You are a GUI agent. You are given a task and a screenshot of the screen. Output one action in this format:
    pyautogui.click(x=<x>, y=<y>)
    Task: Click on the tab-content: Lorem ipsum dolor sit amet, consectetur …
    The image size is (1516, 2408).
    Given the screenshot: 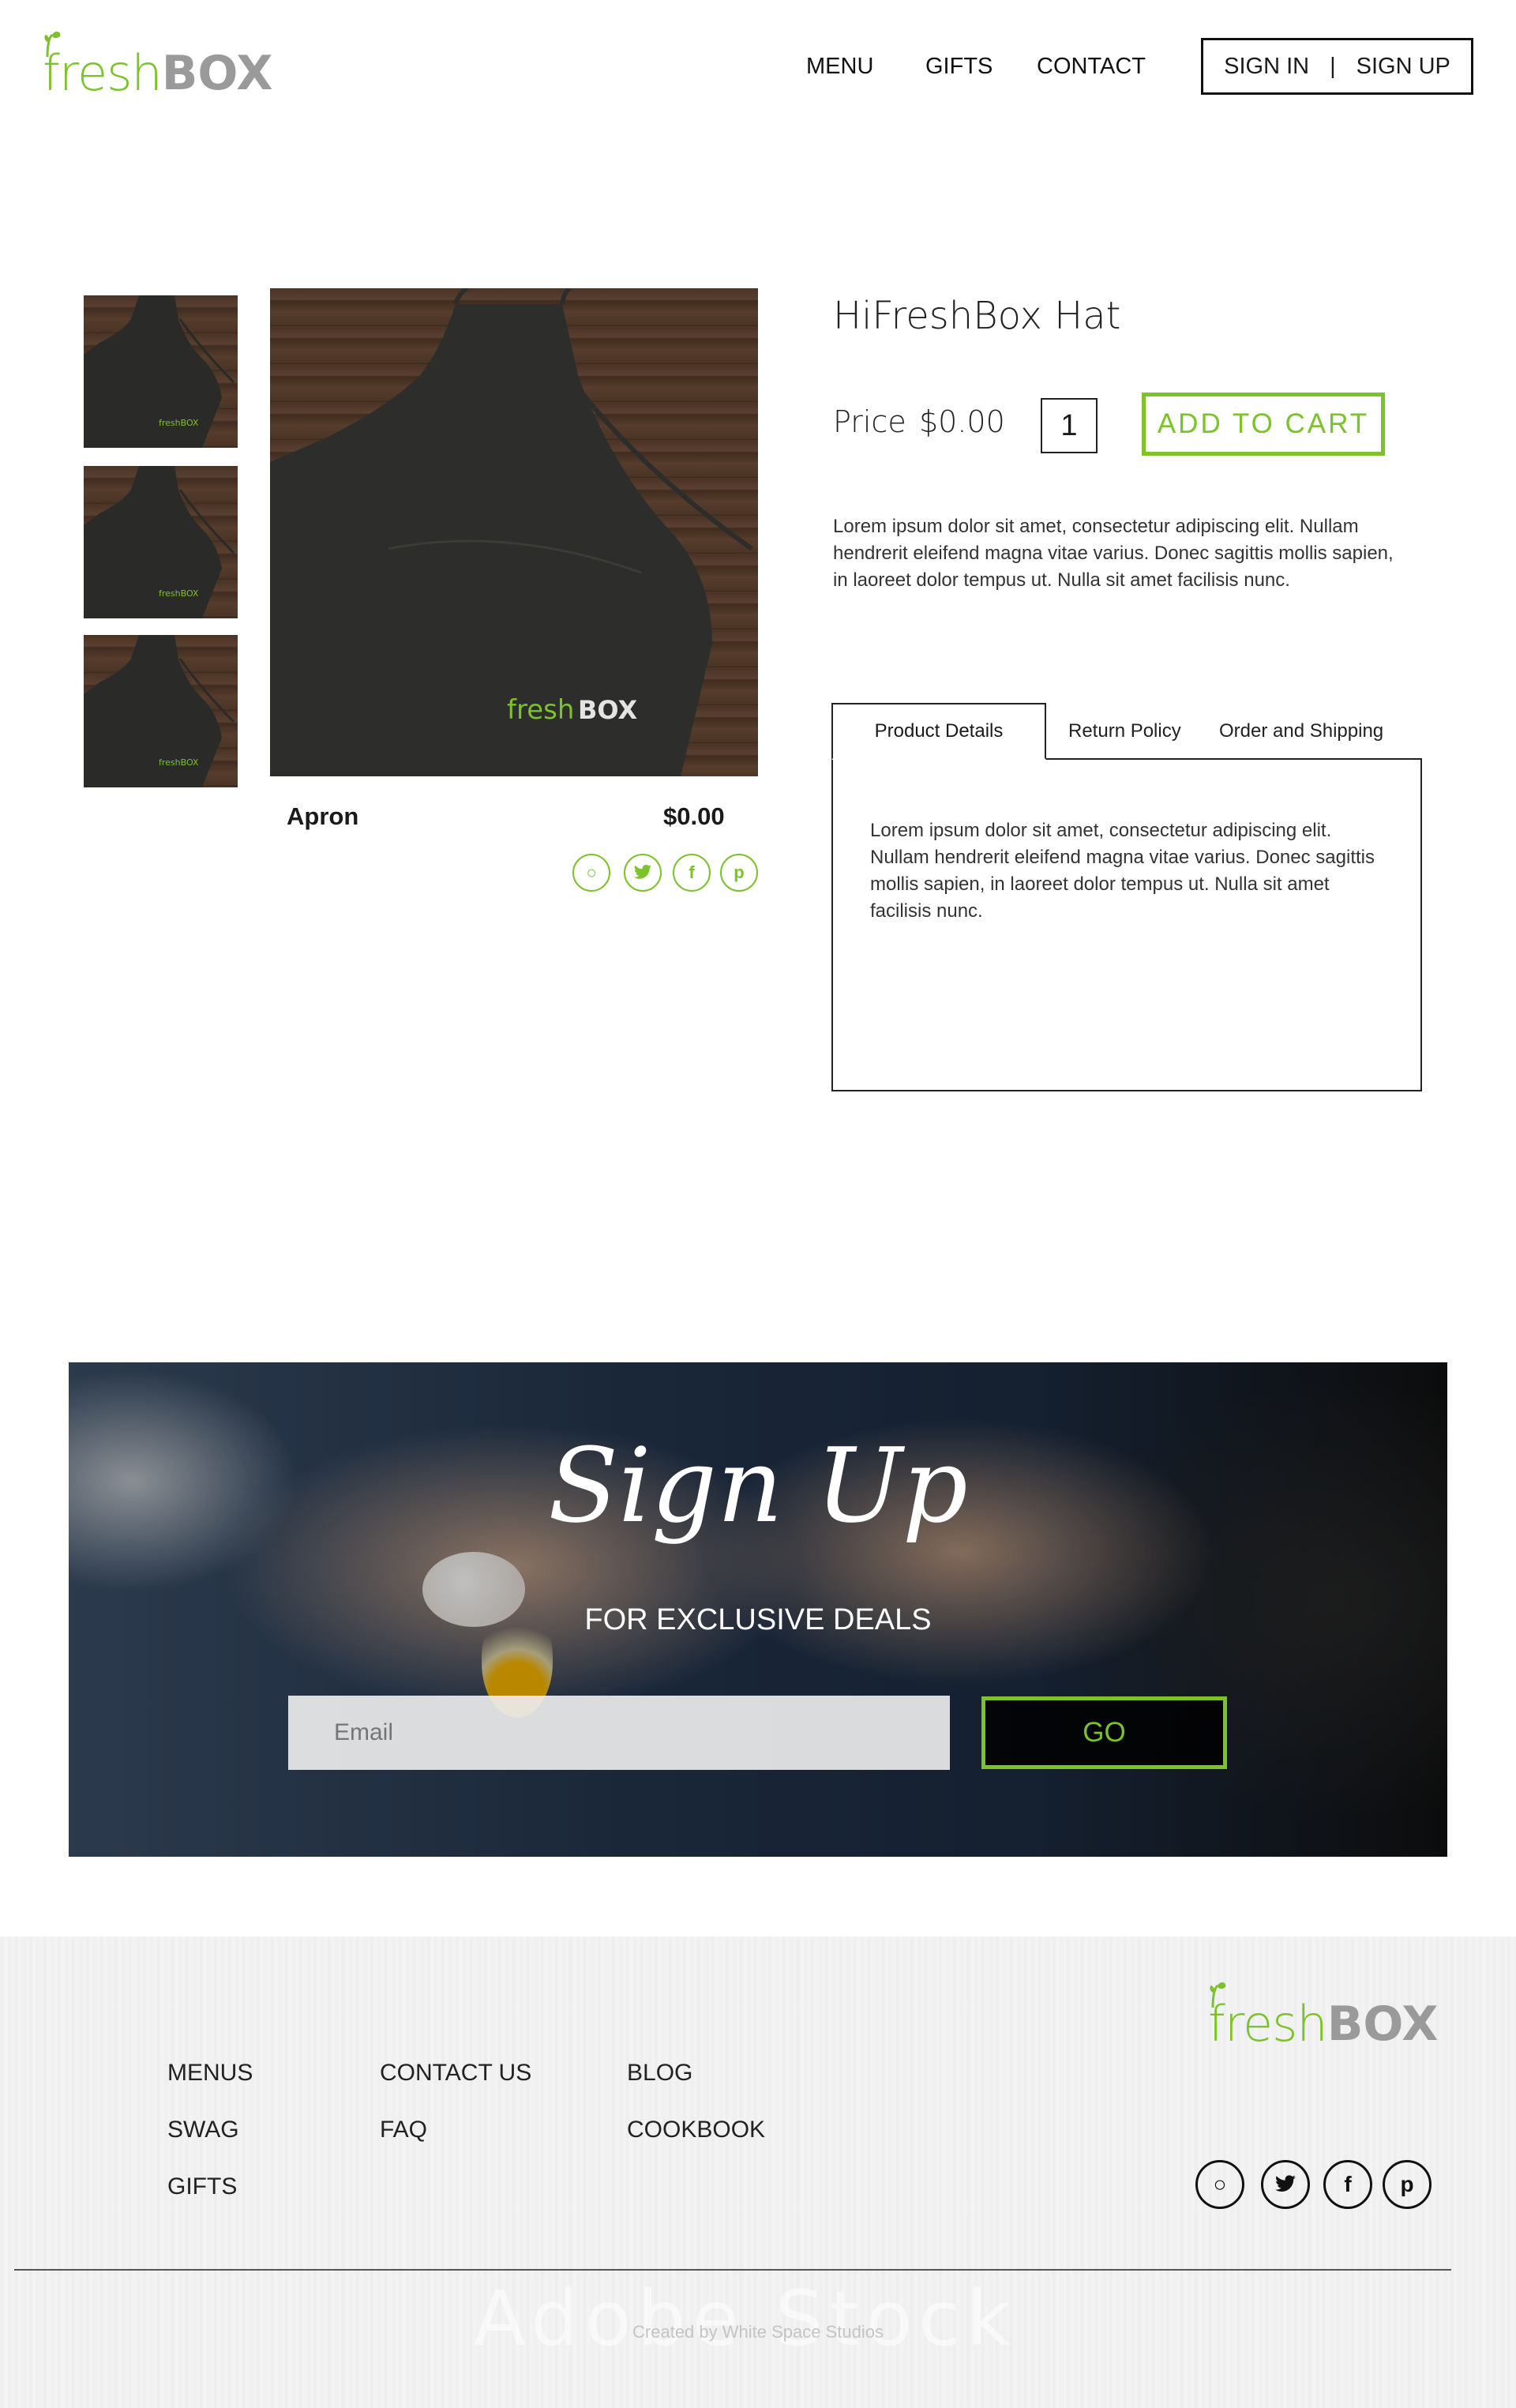 What is the action you would take?
    pyautogui.click(x=1122, y=871)
    